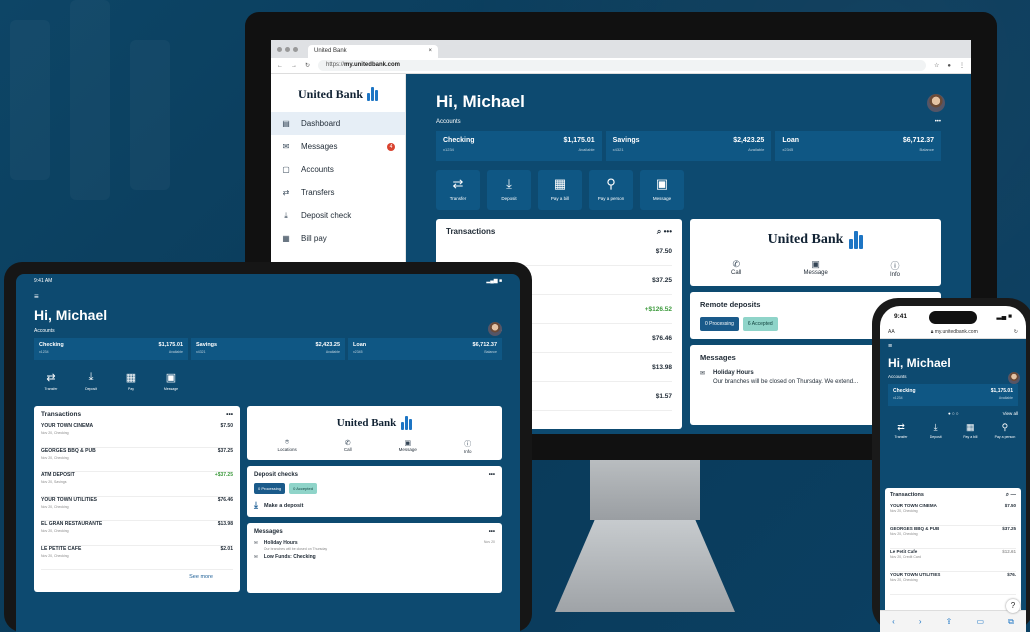 This screenshot has width=1030, height=632. Describe the element at coordinates (1010, 413) in the screenshot. I see `view-all-link: View all` at that location.